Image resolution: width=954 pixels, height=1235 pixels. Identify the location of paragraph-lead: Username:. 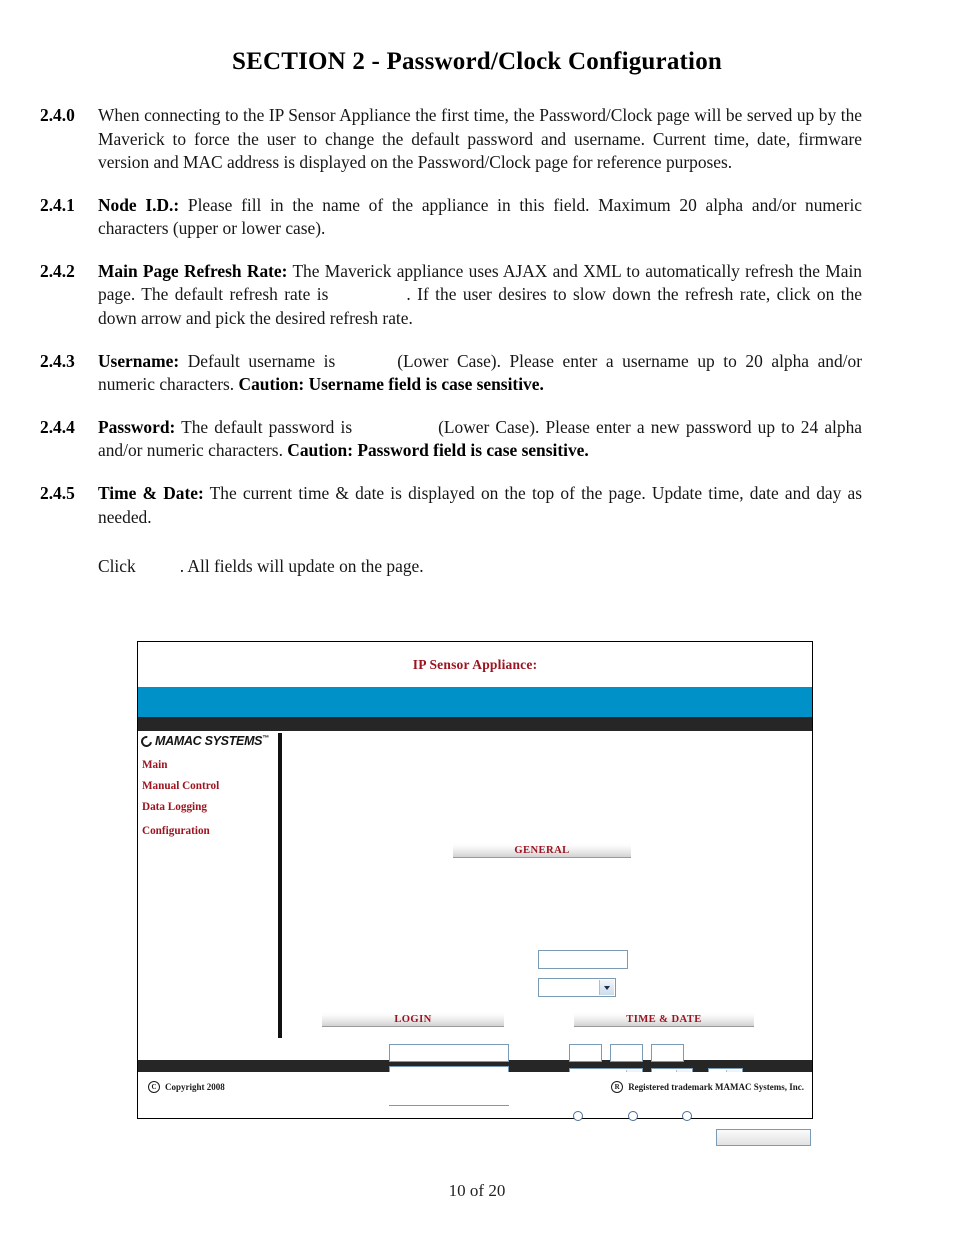
(139, 360).